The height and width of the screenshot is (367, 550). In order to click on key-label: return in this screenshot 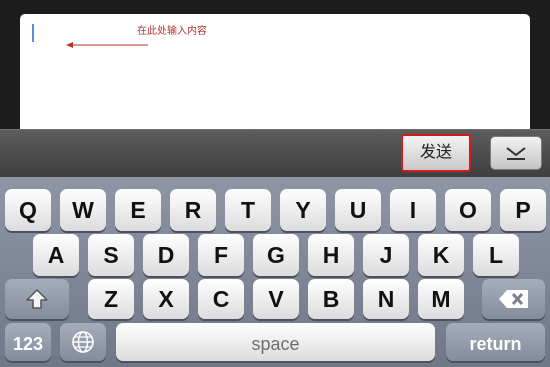, I will do `click(495, 344)`.